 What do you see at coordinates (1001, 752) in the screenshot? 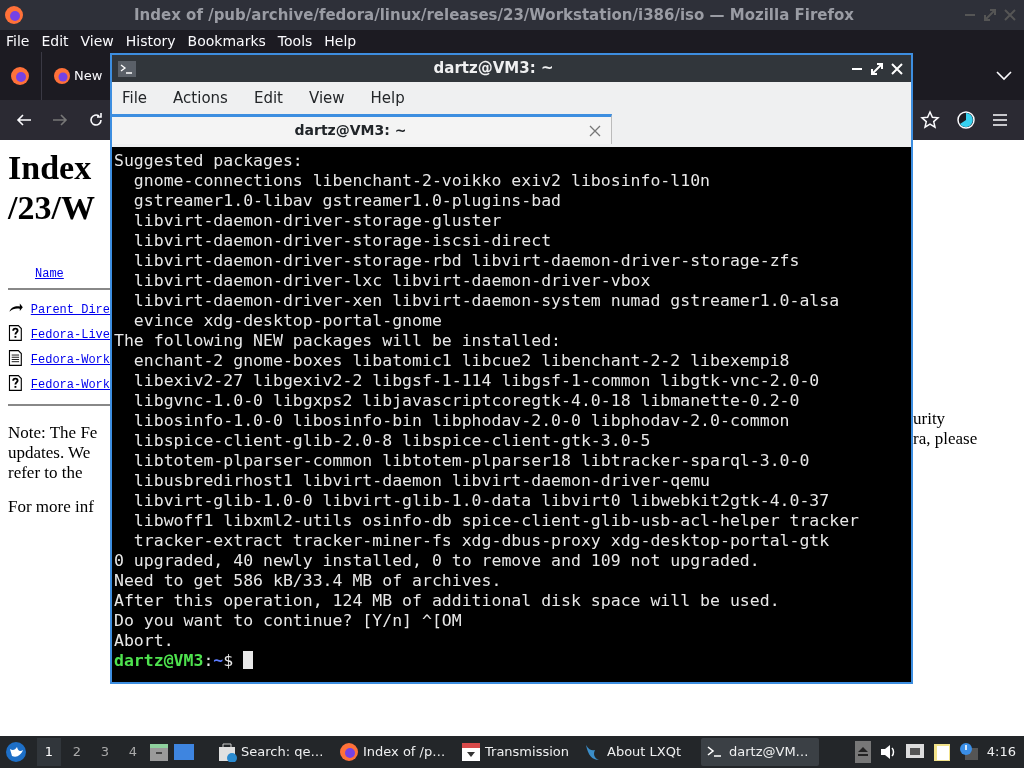
I see `clock: 4:16` at bounding box center [1001, 752].